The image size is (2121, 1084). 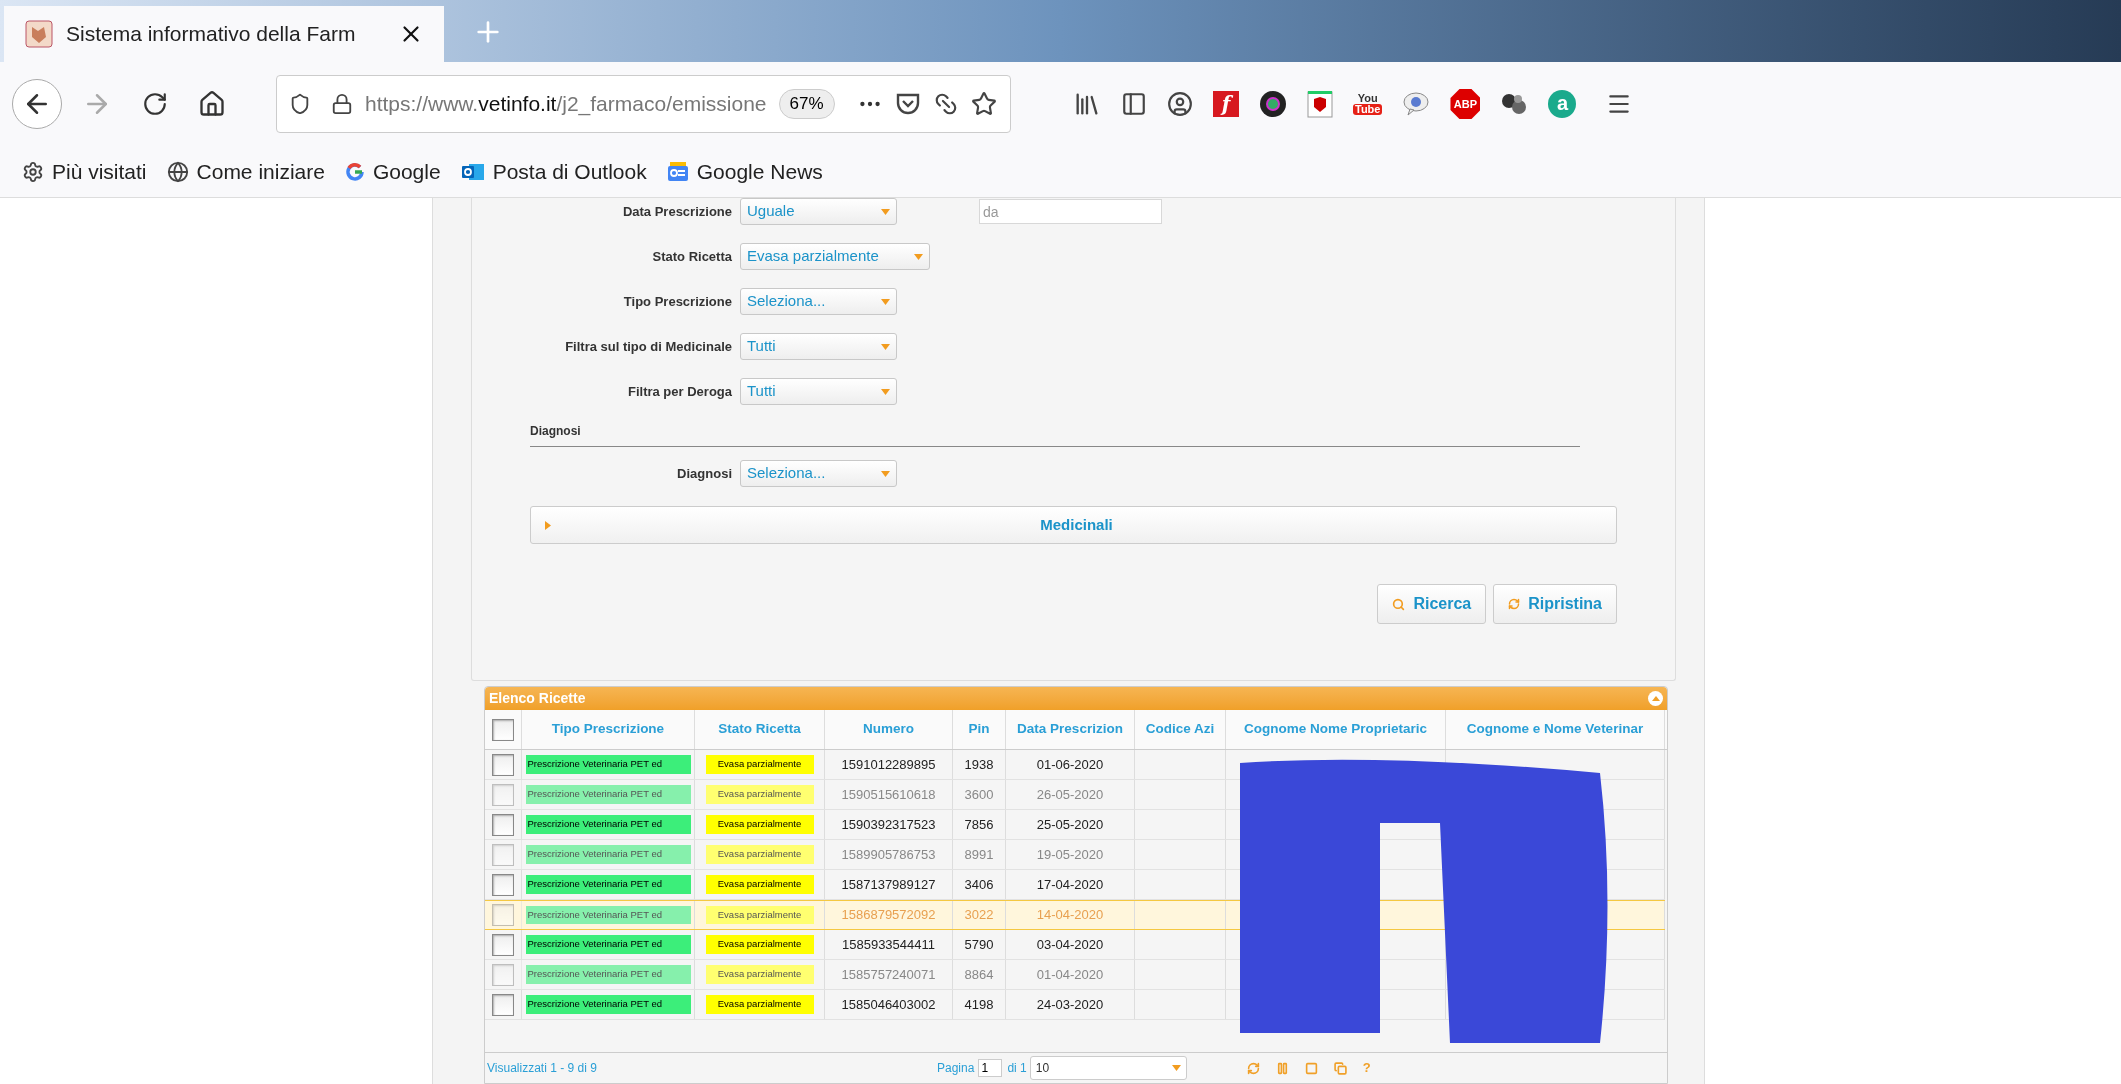 I want to click on bookmark-item: Google News, so click(x=744, y=171).